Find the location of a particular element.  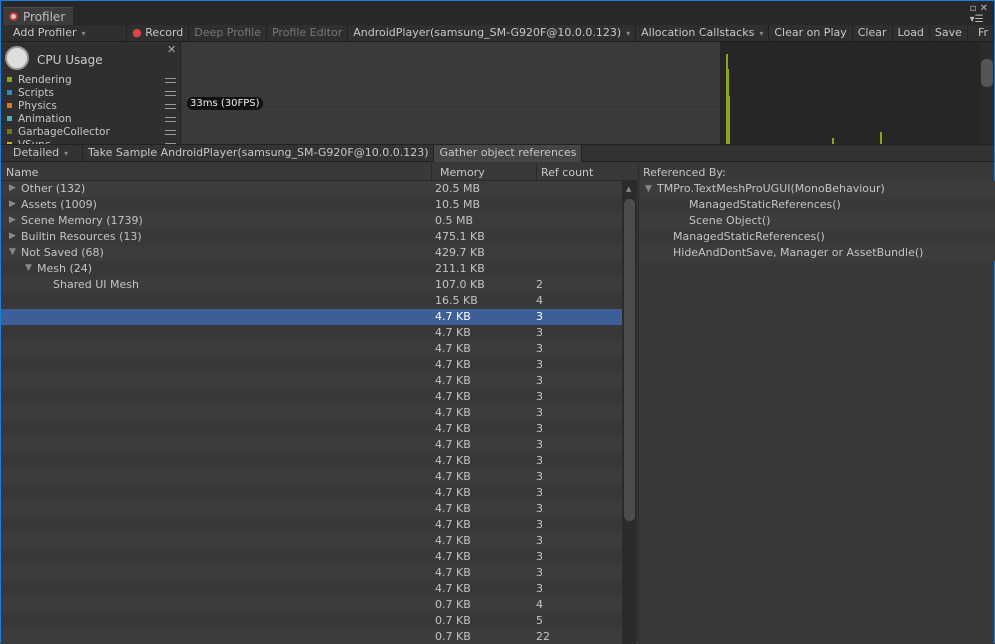

table-row: ▼ Not Saved (68) 429.7 KB is located at coordinates (311, 253).